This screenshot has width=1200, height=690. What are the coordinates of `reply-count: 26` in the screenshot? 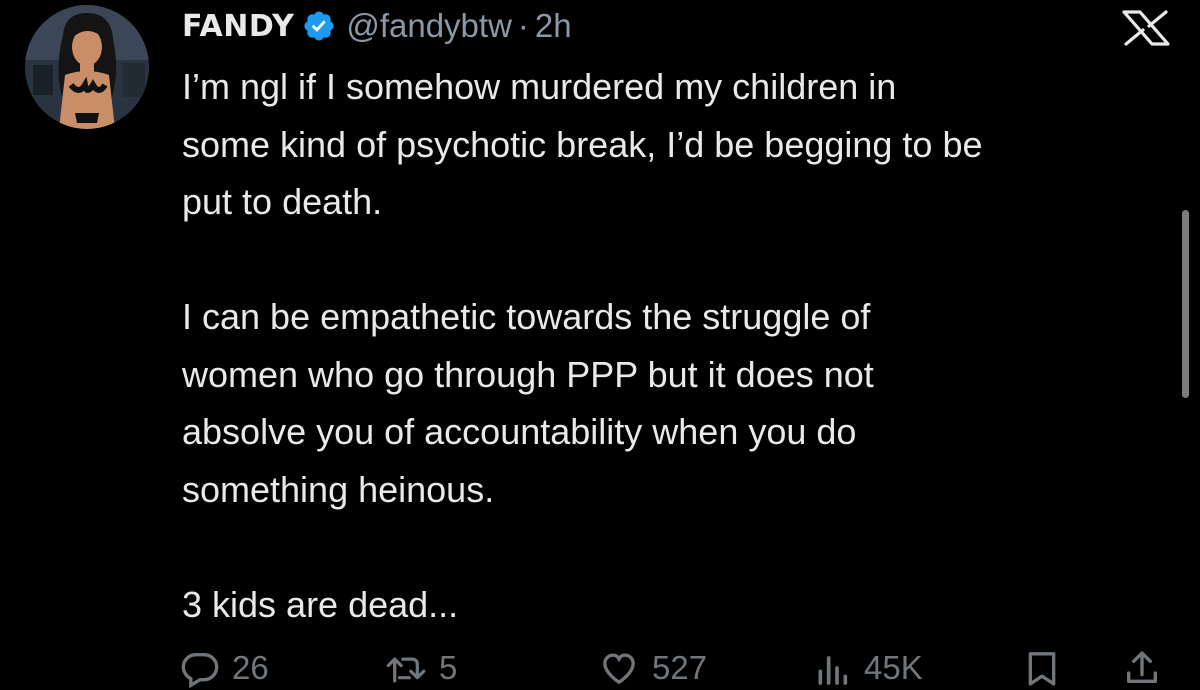 It's located at (250, 667).